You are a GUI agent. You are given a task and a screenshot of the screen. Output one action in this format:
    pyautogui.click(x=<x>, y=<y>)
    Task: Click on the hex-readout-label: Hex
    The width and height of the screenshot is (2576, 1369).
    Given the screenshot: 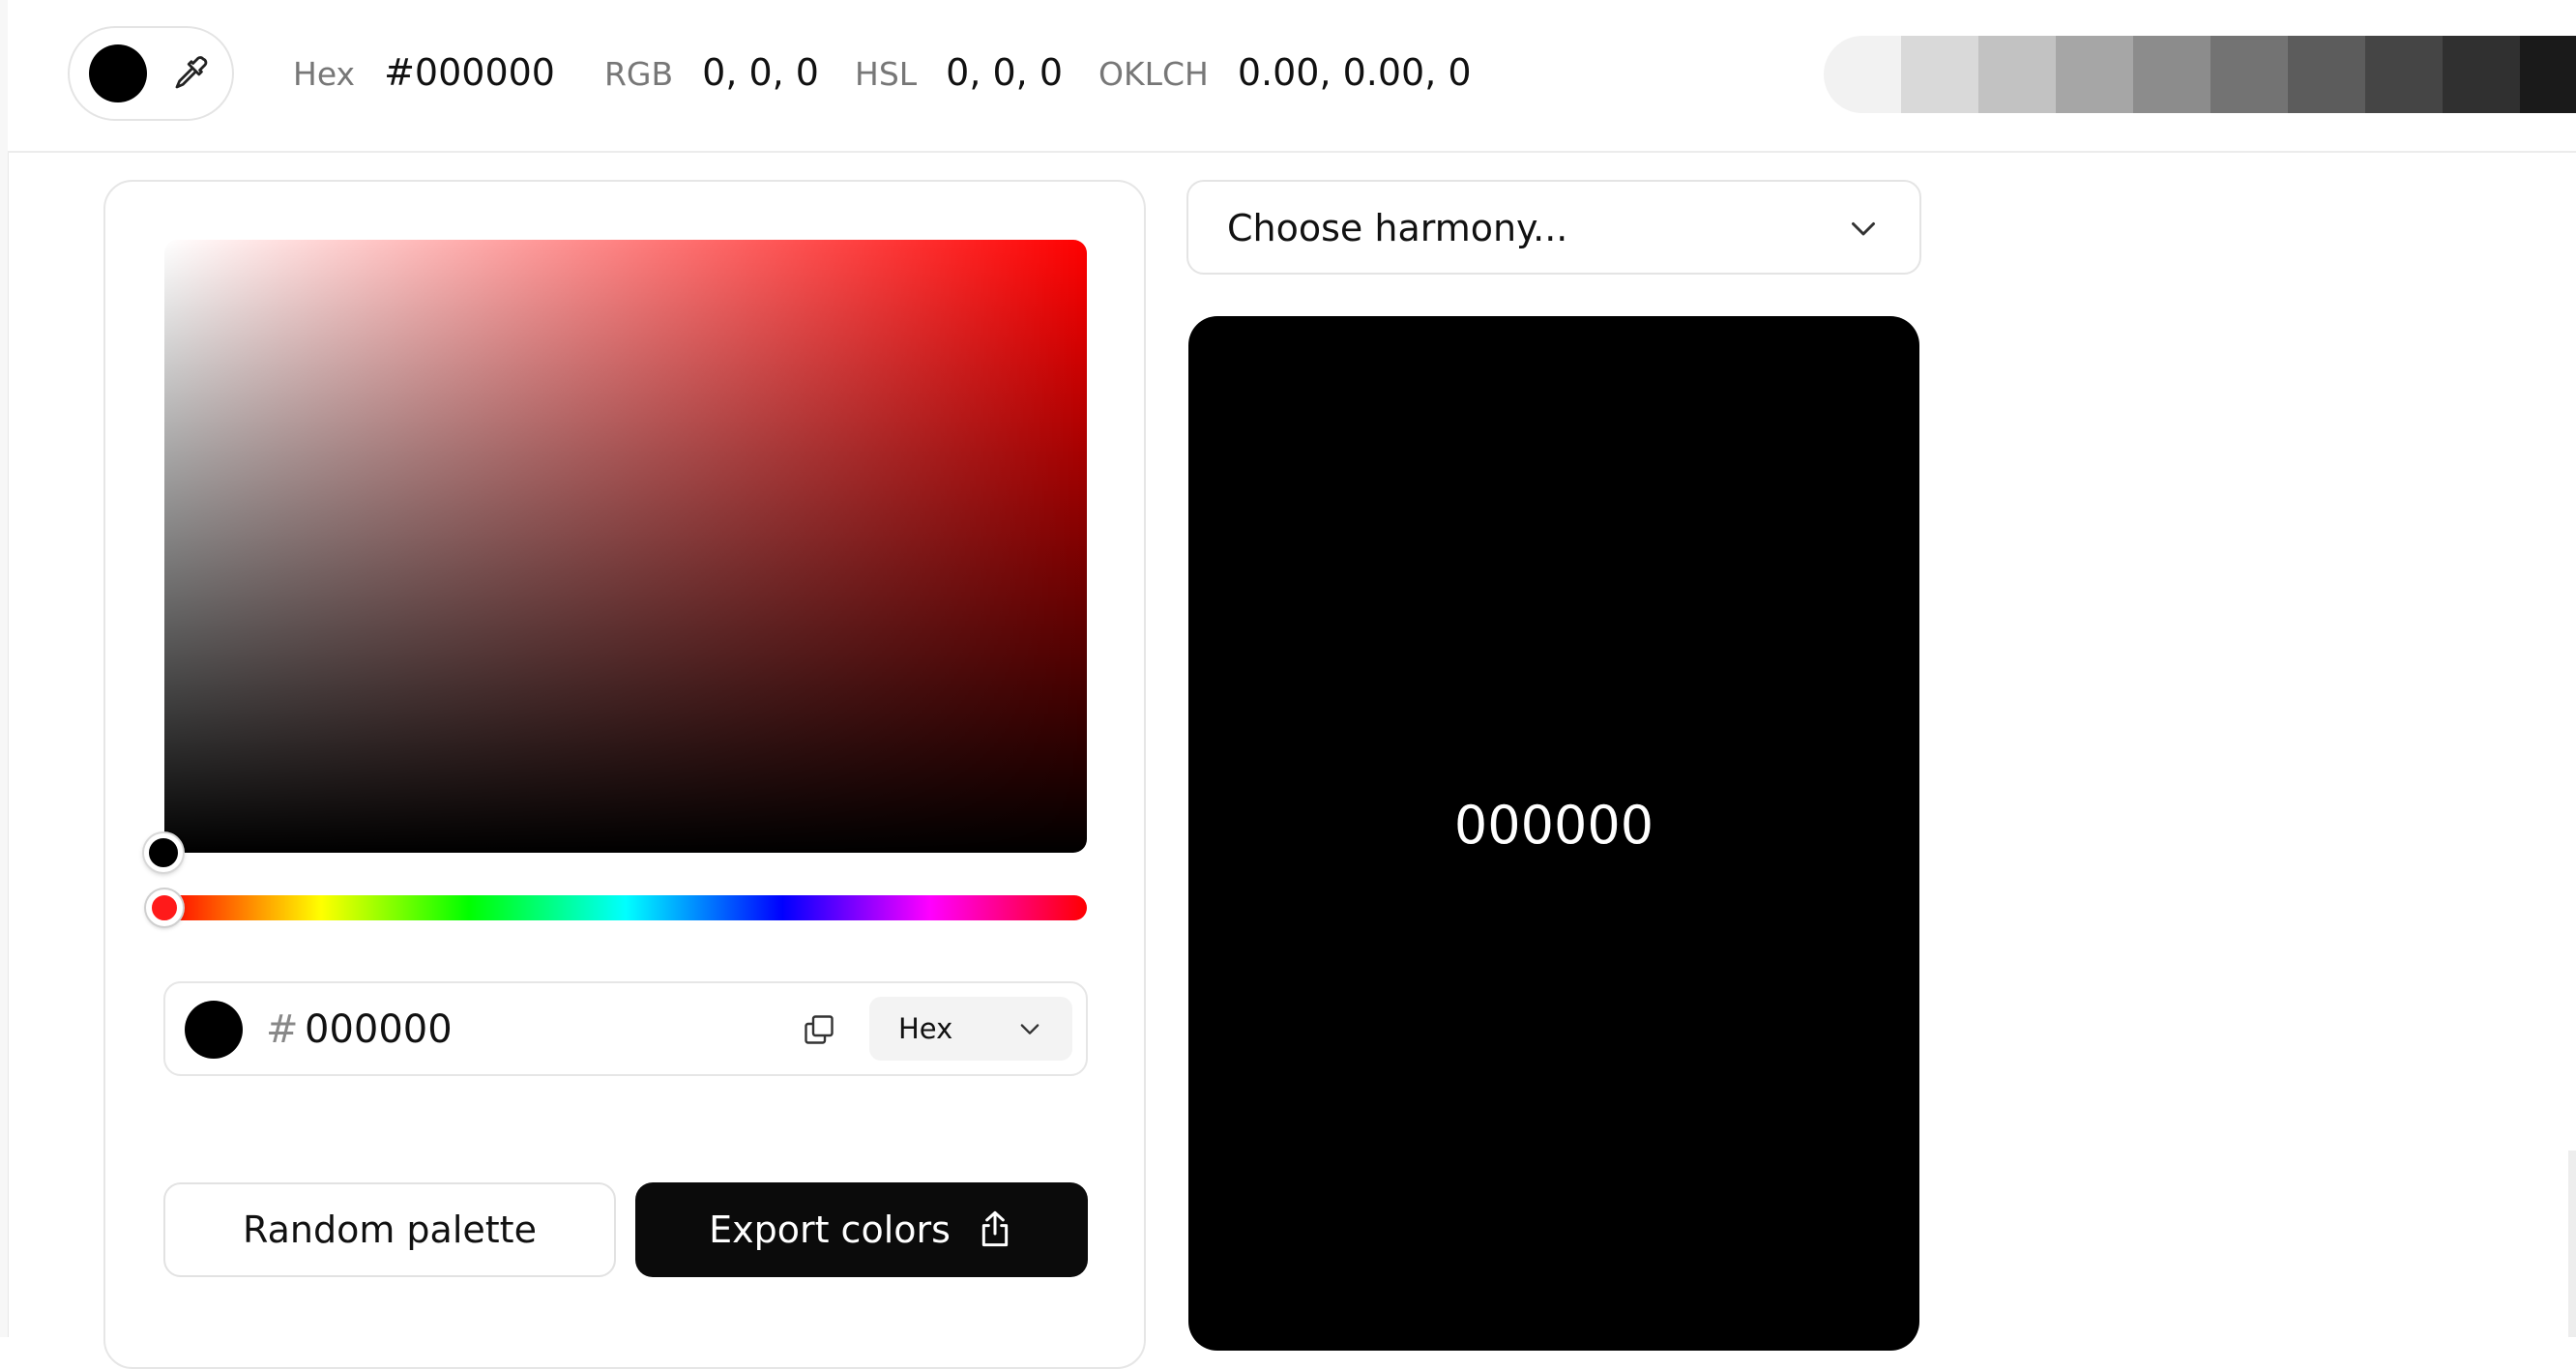 What is the action you would take?
    pyautogui.click(x=324, y=74)
    